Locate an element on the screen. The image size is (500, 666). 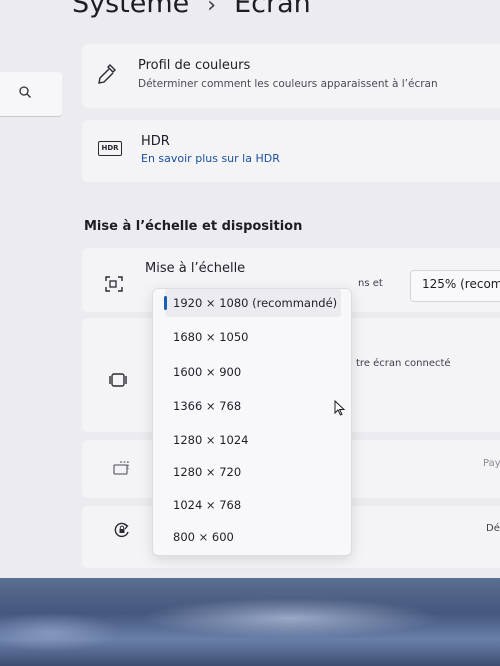
resolution-option: 800 × 600 is located at coordinates (253, 537).